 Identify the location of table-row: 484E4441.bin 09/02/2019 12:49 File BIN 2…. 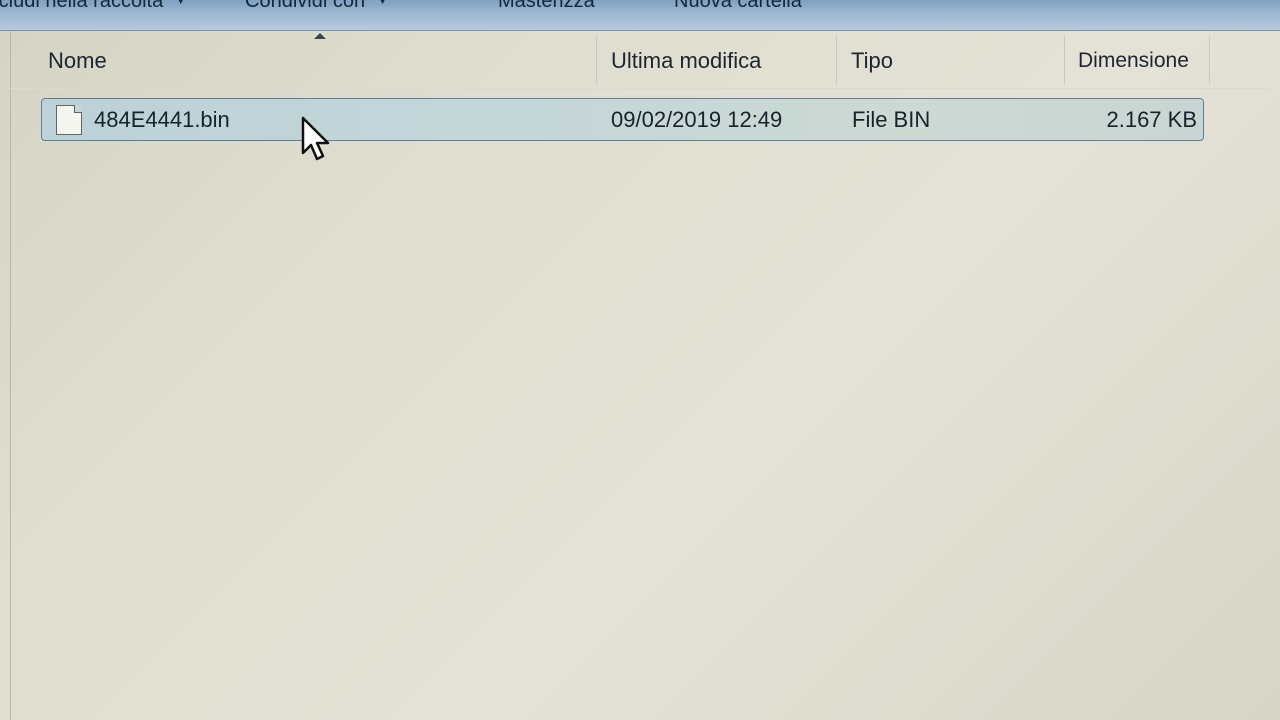
(622, 119).